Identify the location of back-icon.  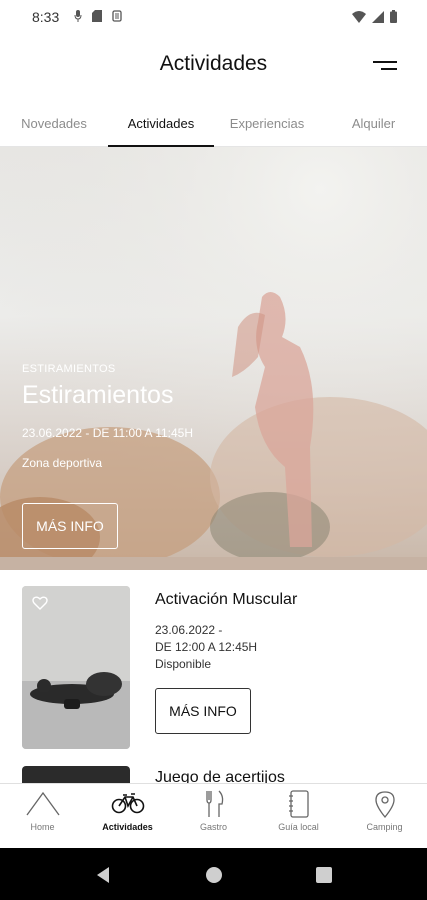
(103, 875).